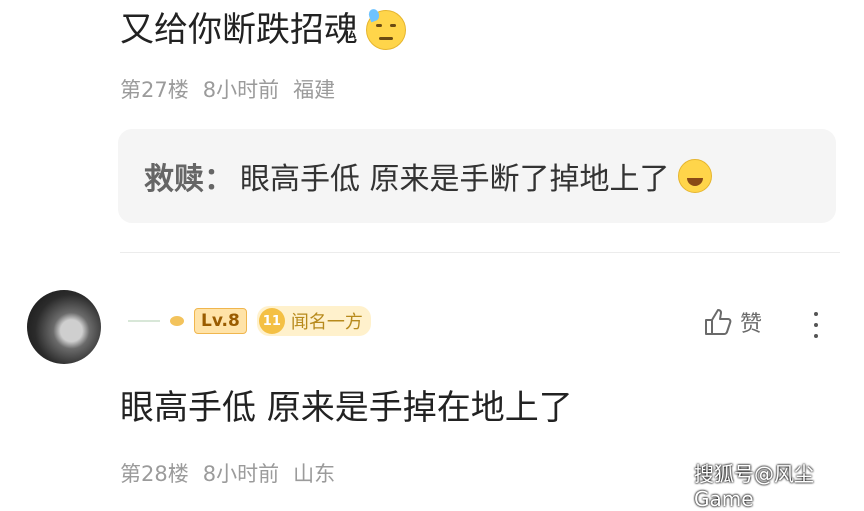  What do you see at coordinates (816, 325) in the screenshot?
I see `more-options-icon` at bounding box center [816, 325].